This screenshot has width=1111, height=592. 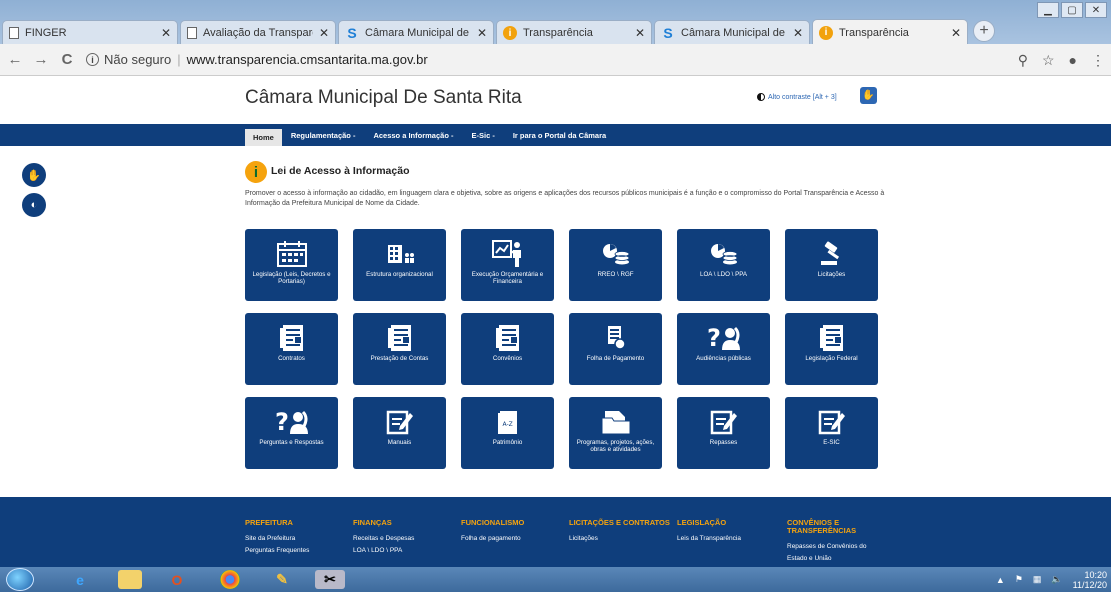 I want to click on clock-date: 11/12/20, so click(x=1089, y=584).